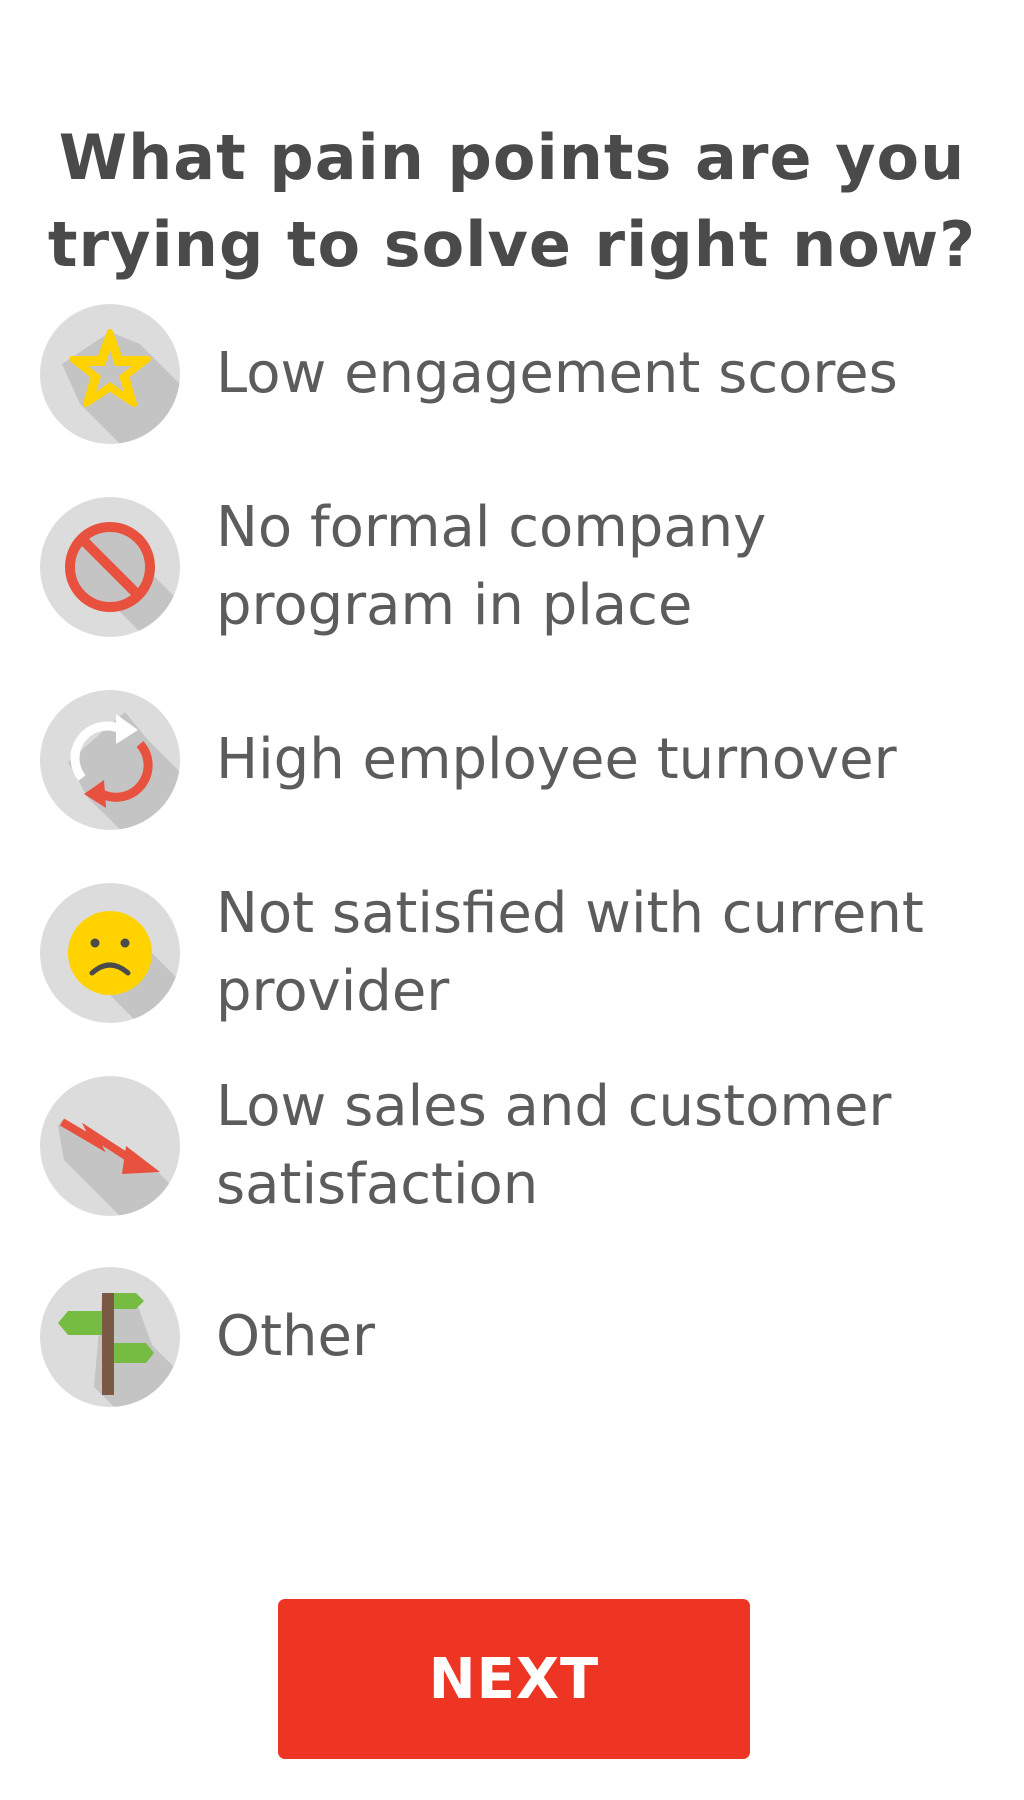 This screenshot has height=1800, width=1024. Describe the element at coordinates (296, 1336) in the screenshot. I see `option-label: Other` at that location.